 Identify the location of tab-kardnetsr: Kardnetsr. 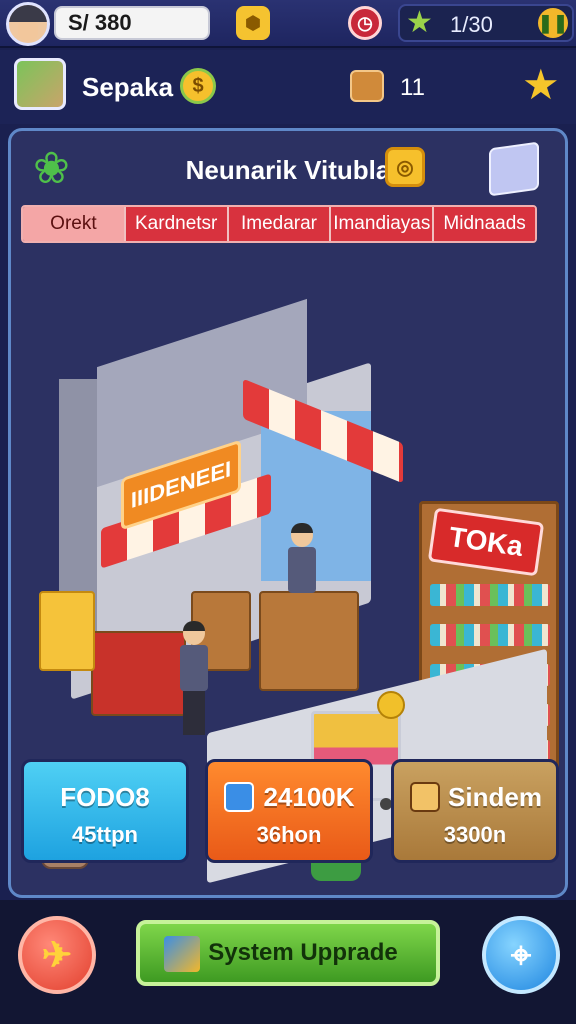
(177, 224).